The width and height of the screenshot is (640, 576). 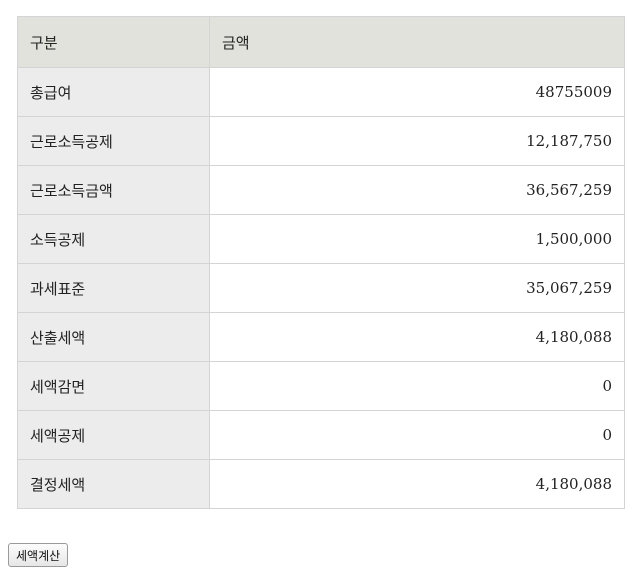 What do you see at coordinates (417, 92) in the screenshot?
I see `row-amount: 48755009` at bounding box center [417, 92].